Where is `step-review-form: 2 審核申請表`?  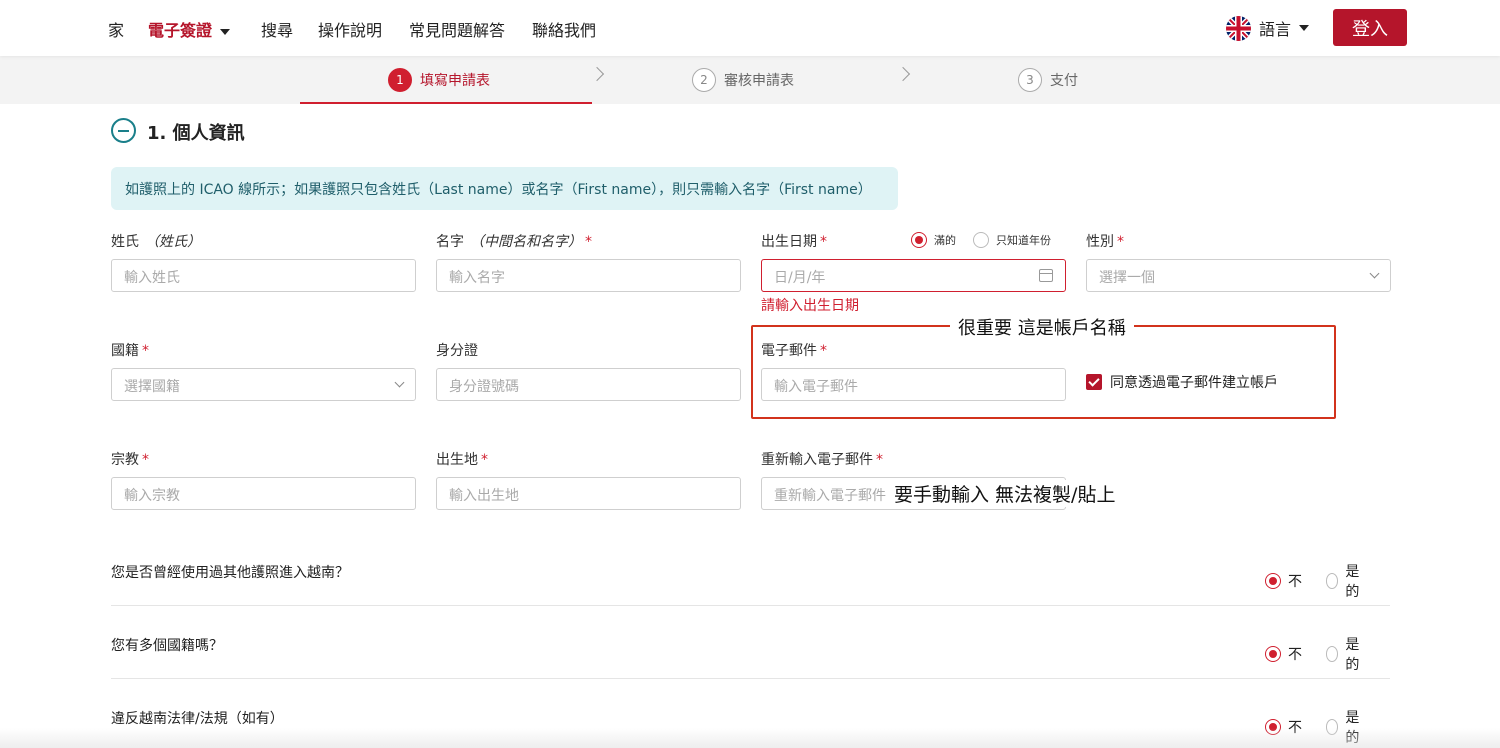 step-review-form: 2 審核申請表 is located at coordinates (743, 80).